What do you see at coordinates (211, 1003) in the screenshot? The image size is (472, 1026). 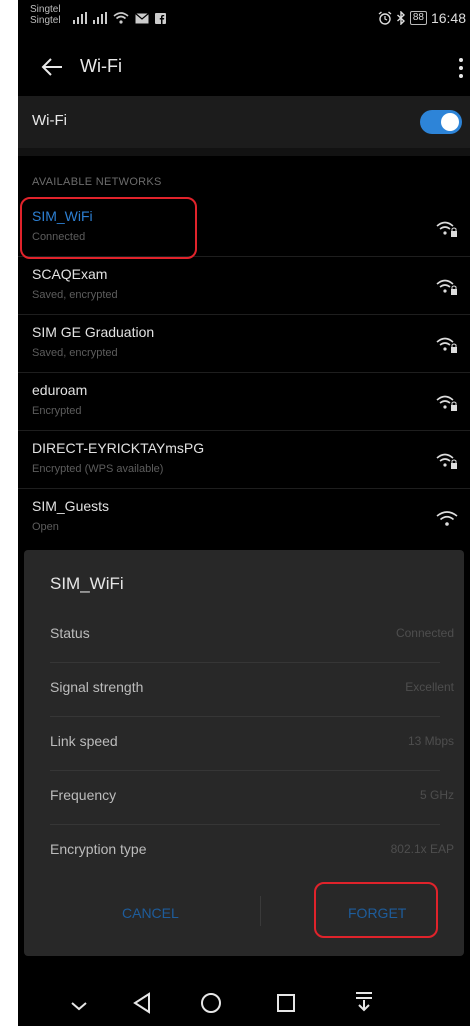 I see `home-circle-icon` at bounding box center [211, 1003].